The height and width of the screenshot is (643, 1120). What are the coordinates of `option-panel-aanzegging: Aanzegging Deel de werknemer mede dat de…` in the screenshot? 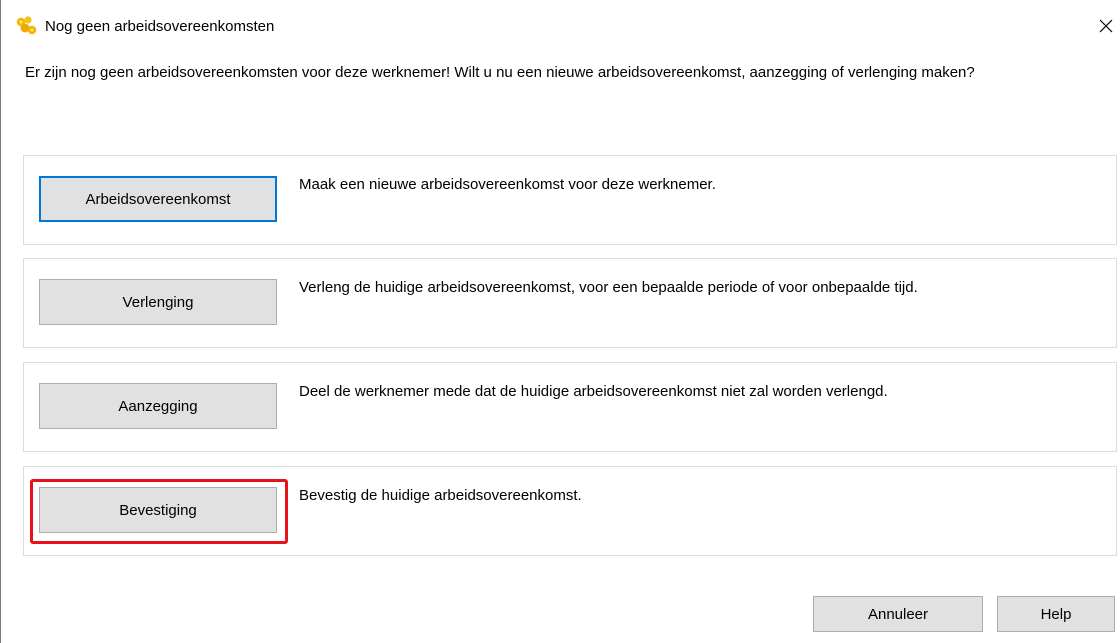 It's located at (570, 407).